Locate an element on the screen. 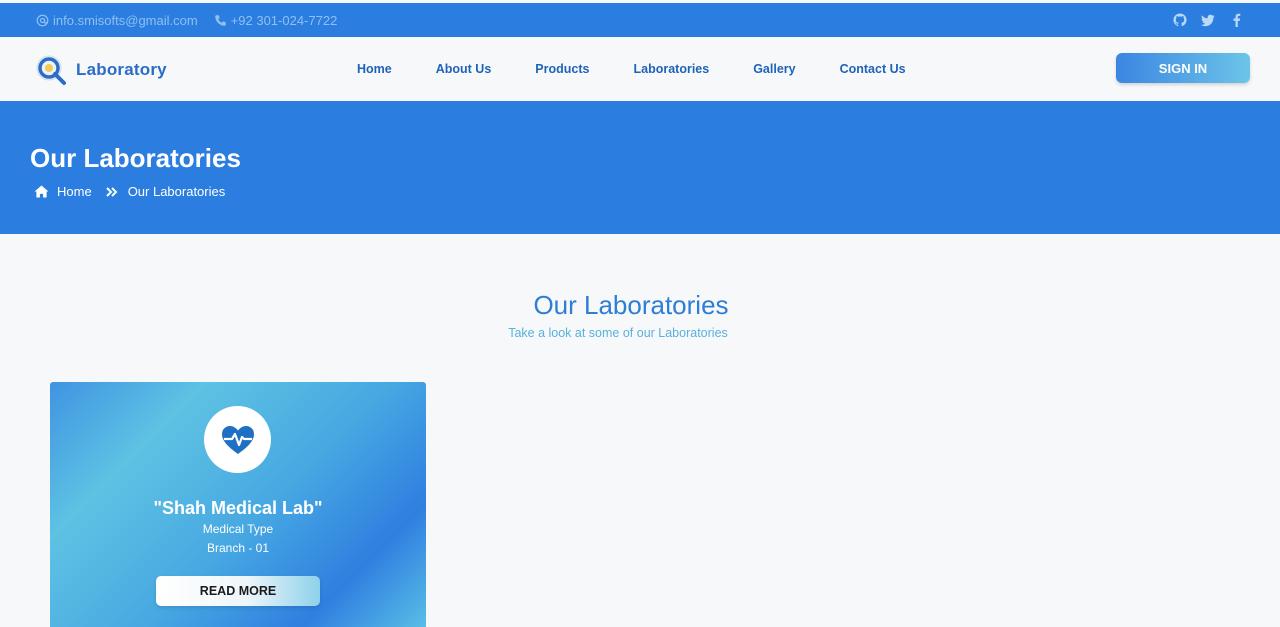 This screenshot has width=1280, height=627. brand: Laboratory is located at coordinates (100, 70).